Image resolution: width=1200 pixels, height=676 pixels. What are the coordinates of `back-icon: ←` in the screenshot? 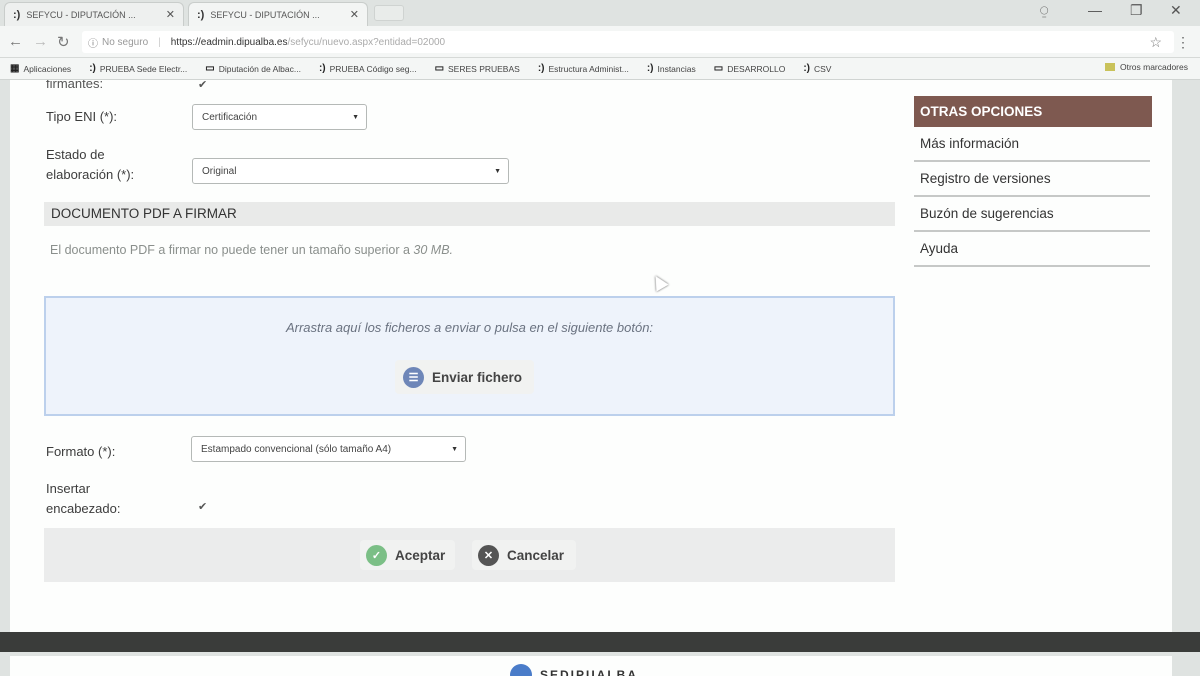 It's located at (15, 41).